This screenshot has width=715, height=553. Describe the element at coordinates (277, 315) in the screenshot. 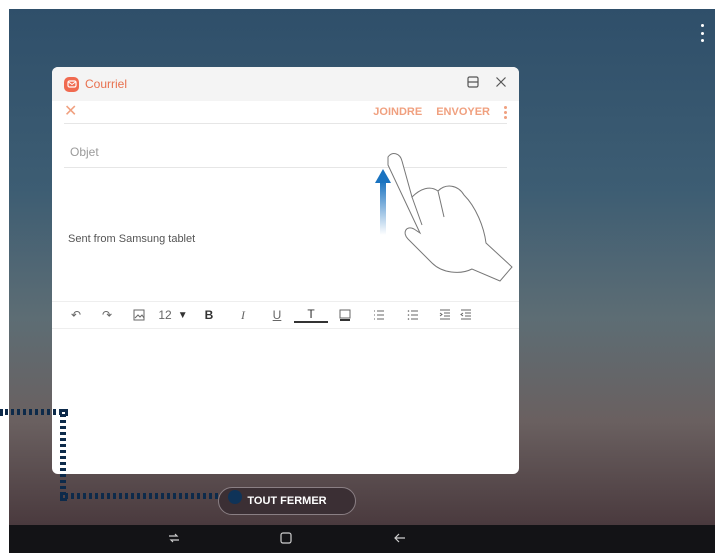

I see `underline-icon: U` at that location.